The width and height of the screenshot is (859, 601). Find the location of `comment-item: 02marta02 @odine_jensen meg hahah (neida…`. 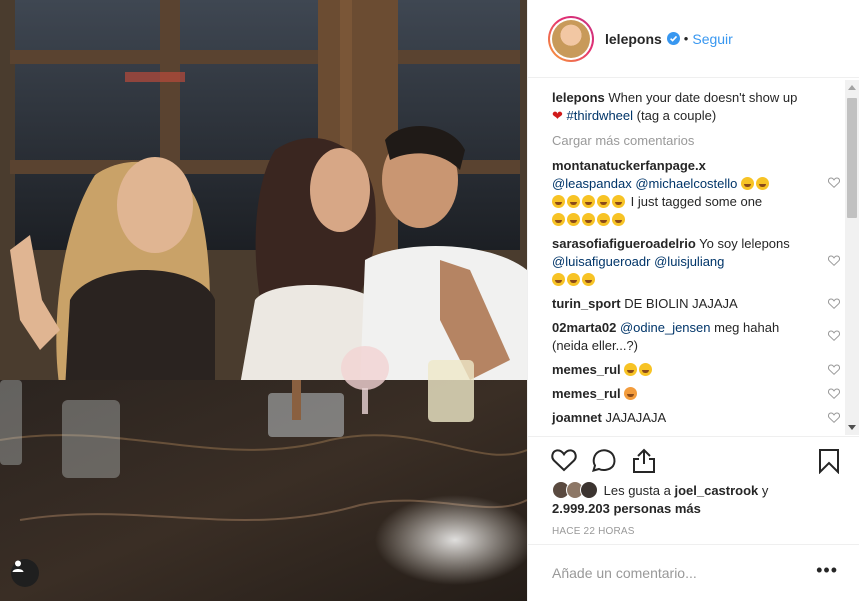

comment-item: 02marta02 @odine_jensen meg hahah (neida… is located at coordinates (699, 337).